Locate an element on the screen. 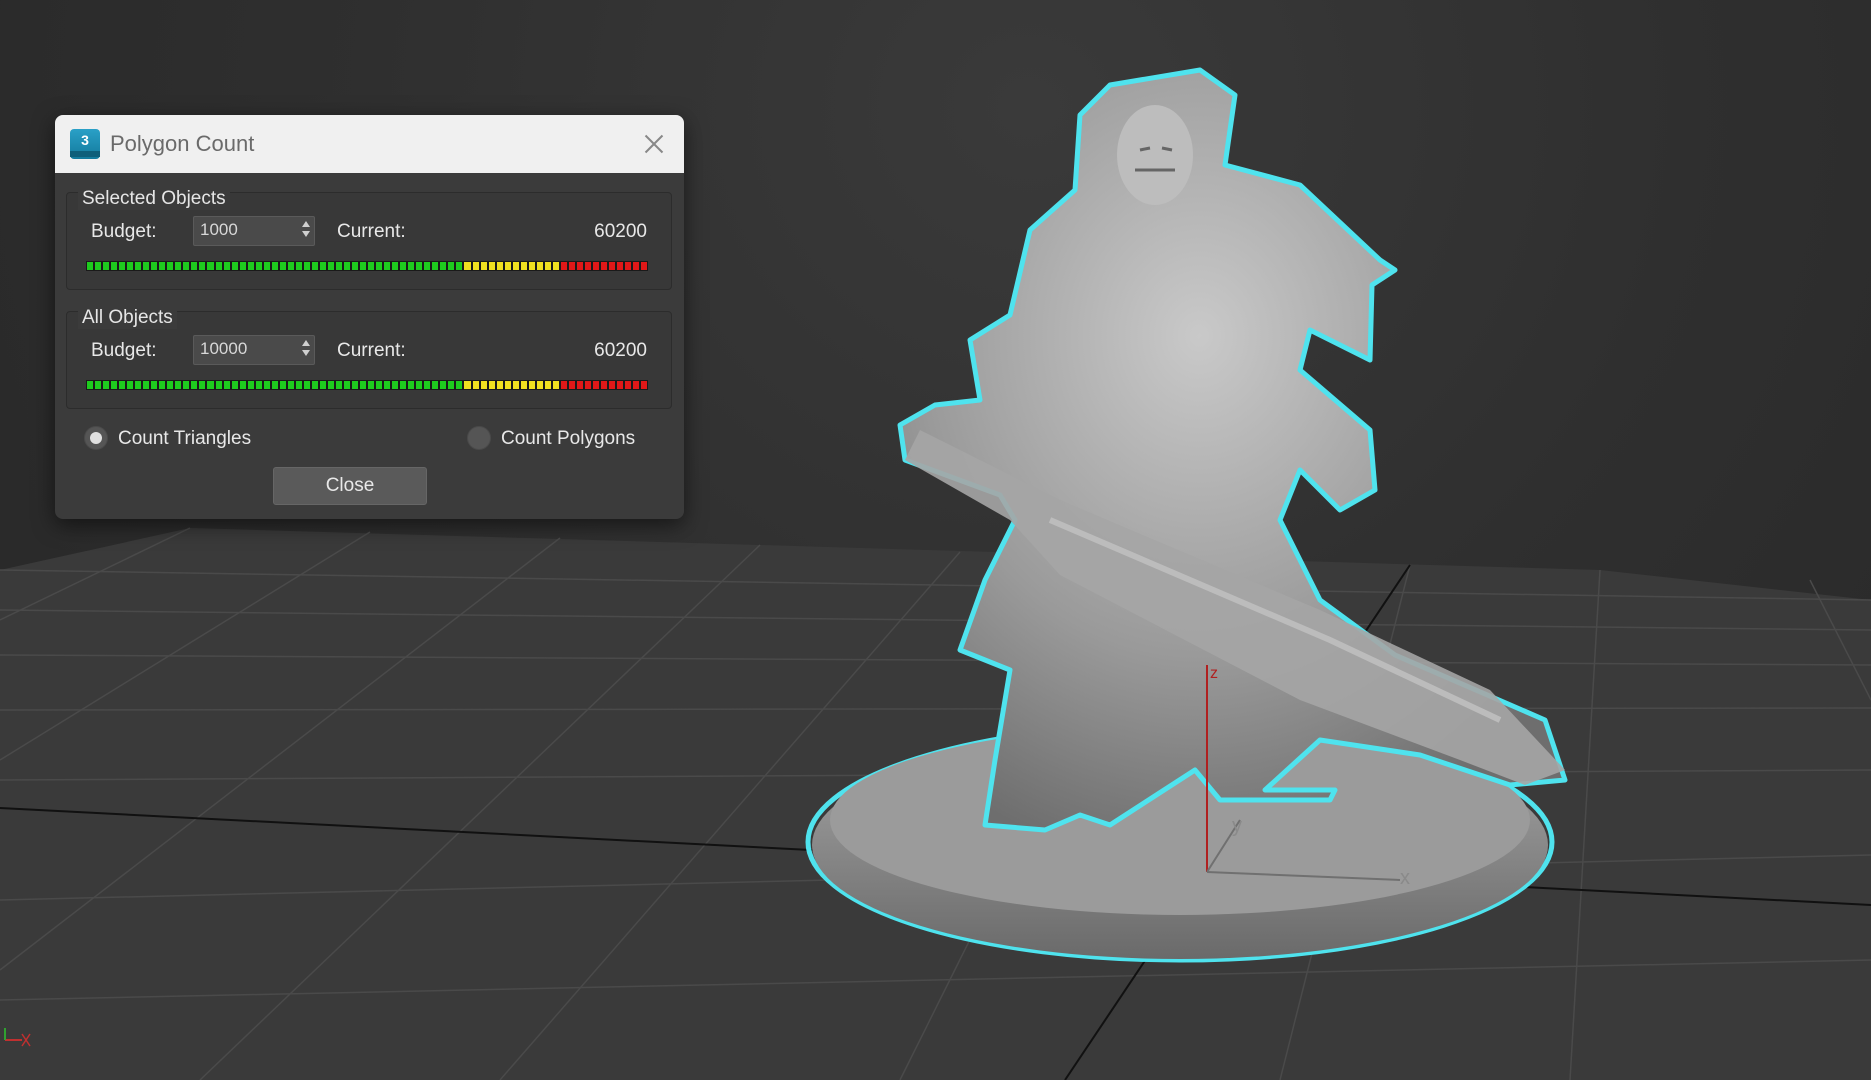 The image size is (1871, 1080). dialog-titlebar: 3 Polygon Count is located at coordinates (369, 144).